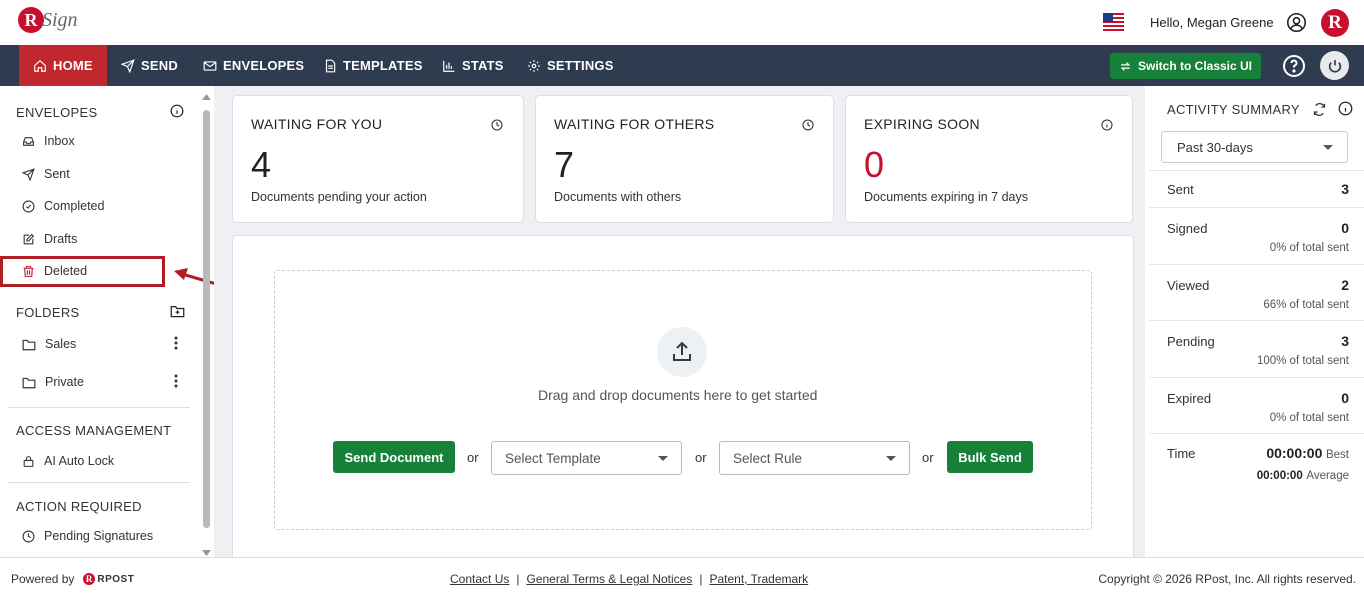 The height and width of the screenshot is (597, 1364). I want to click on scroll-up-icon, so click(206, 97).